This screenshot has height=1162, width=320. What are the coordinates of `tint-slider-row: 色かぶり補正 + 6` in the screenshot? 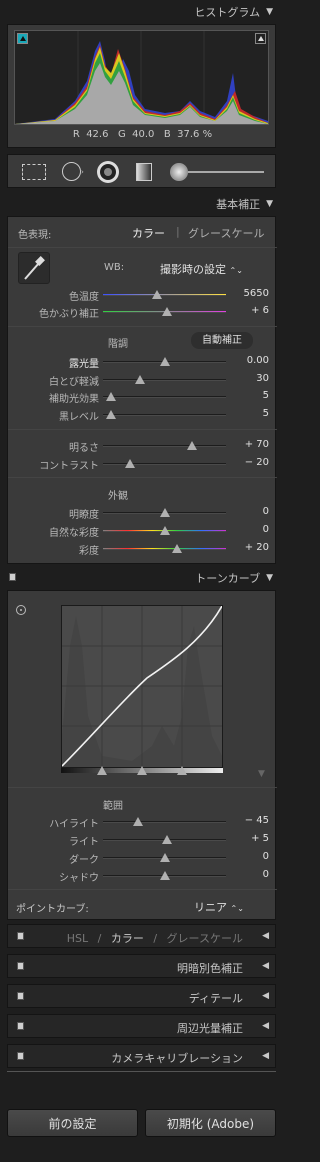 It's located at (142, 312).